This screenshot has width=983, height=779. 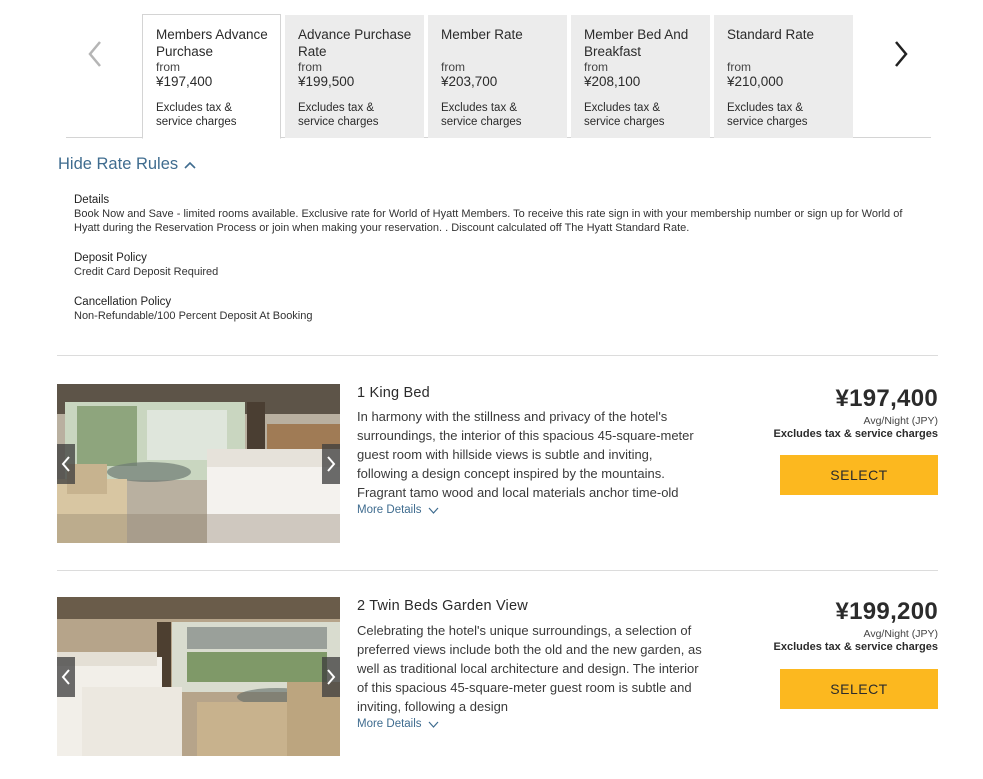 I want to click on room-photo-twin-beds, so click(x=198, y=676).